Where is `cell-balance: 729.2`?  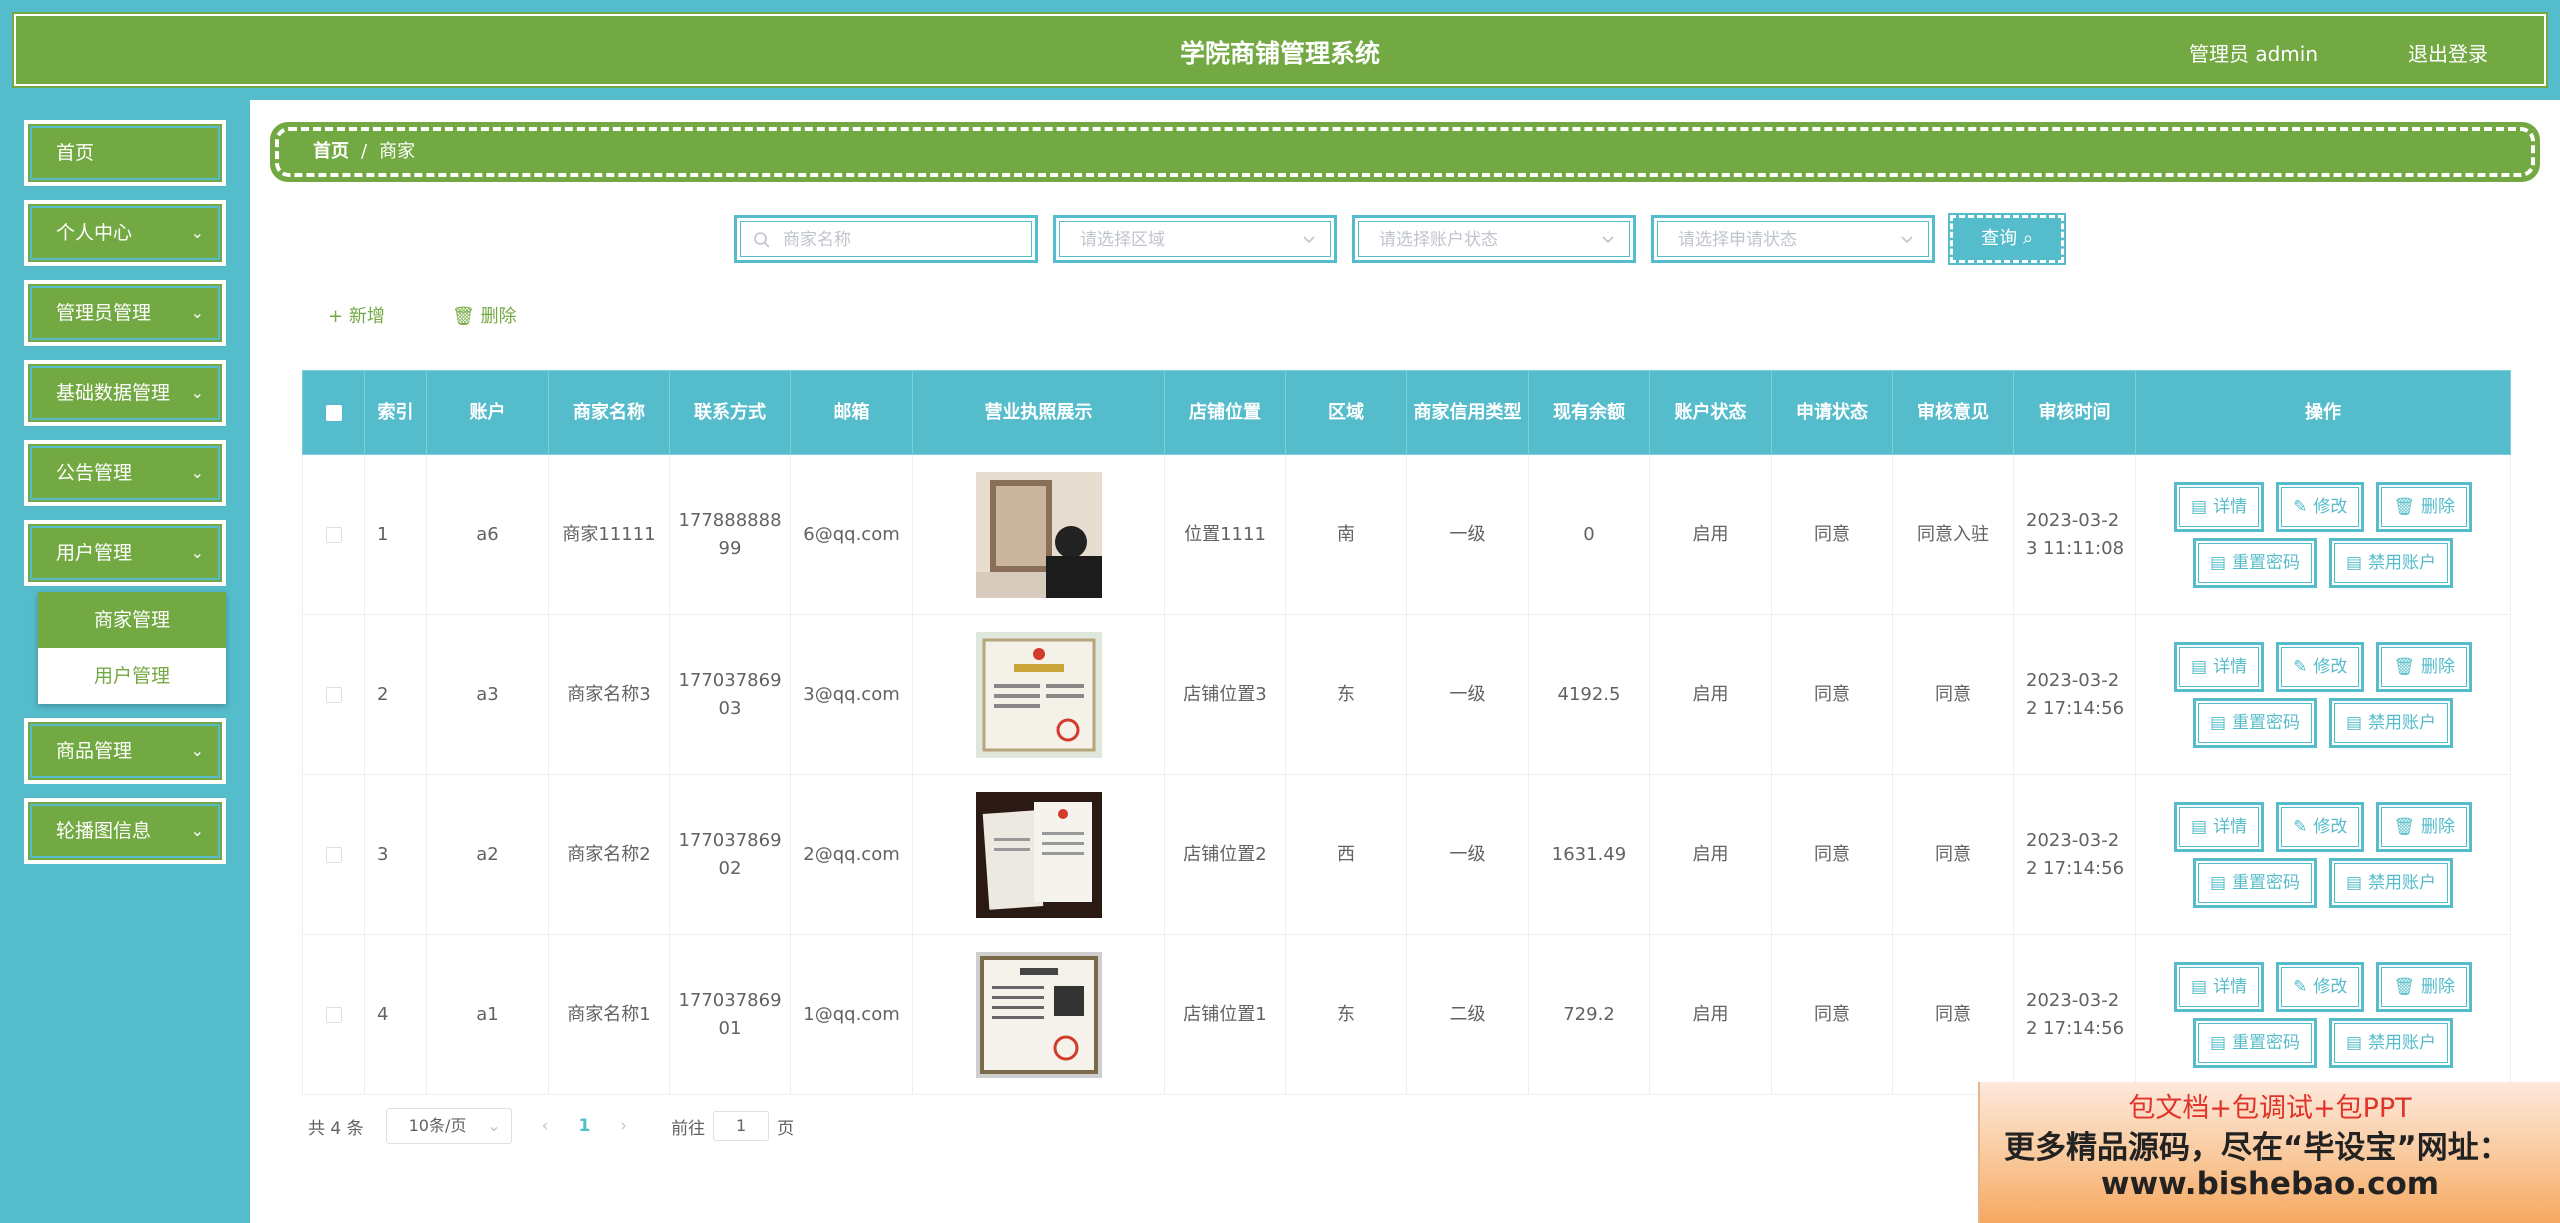 cell-balance: 729.2 is located at coordinates (1589, 1014).